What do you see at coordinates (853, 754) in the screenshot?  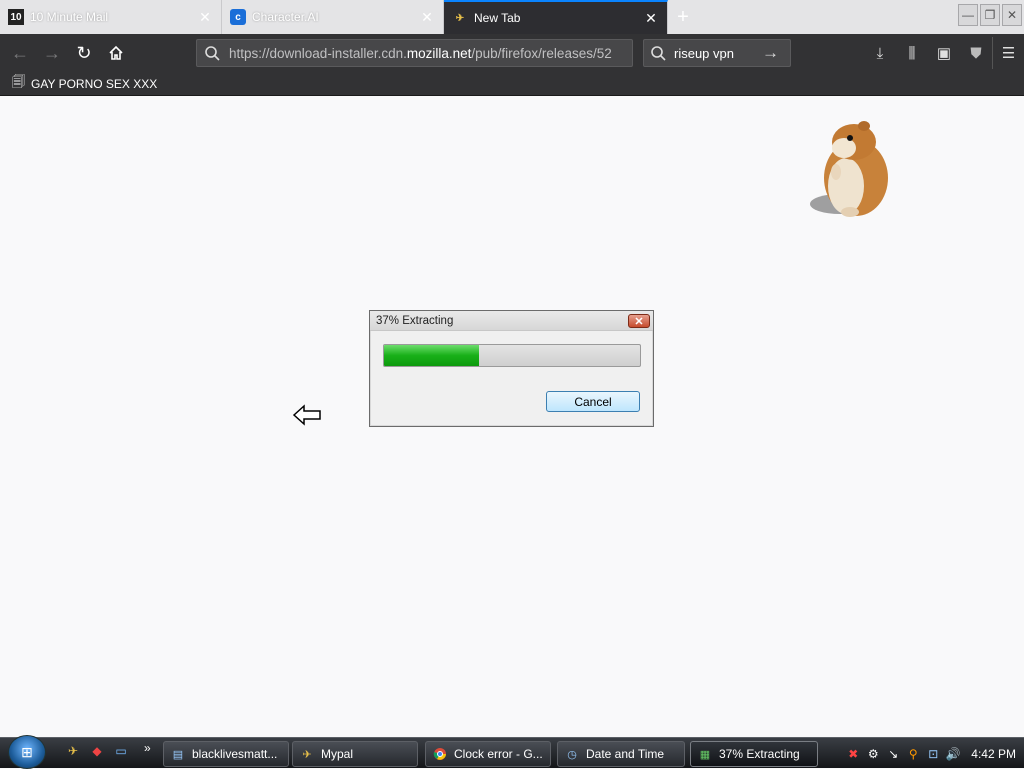 I see `security-alert-icon: ✖` at bounding box center [853, 754].